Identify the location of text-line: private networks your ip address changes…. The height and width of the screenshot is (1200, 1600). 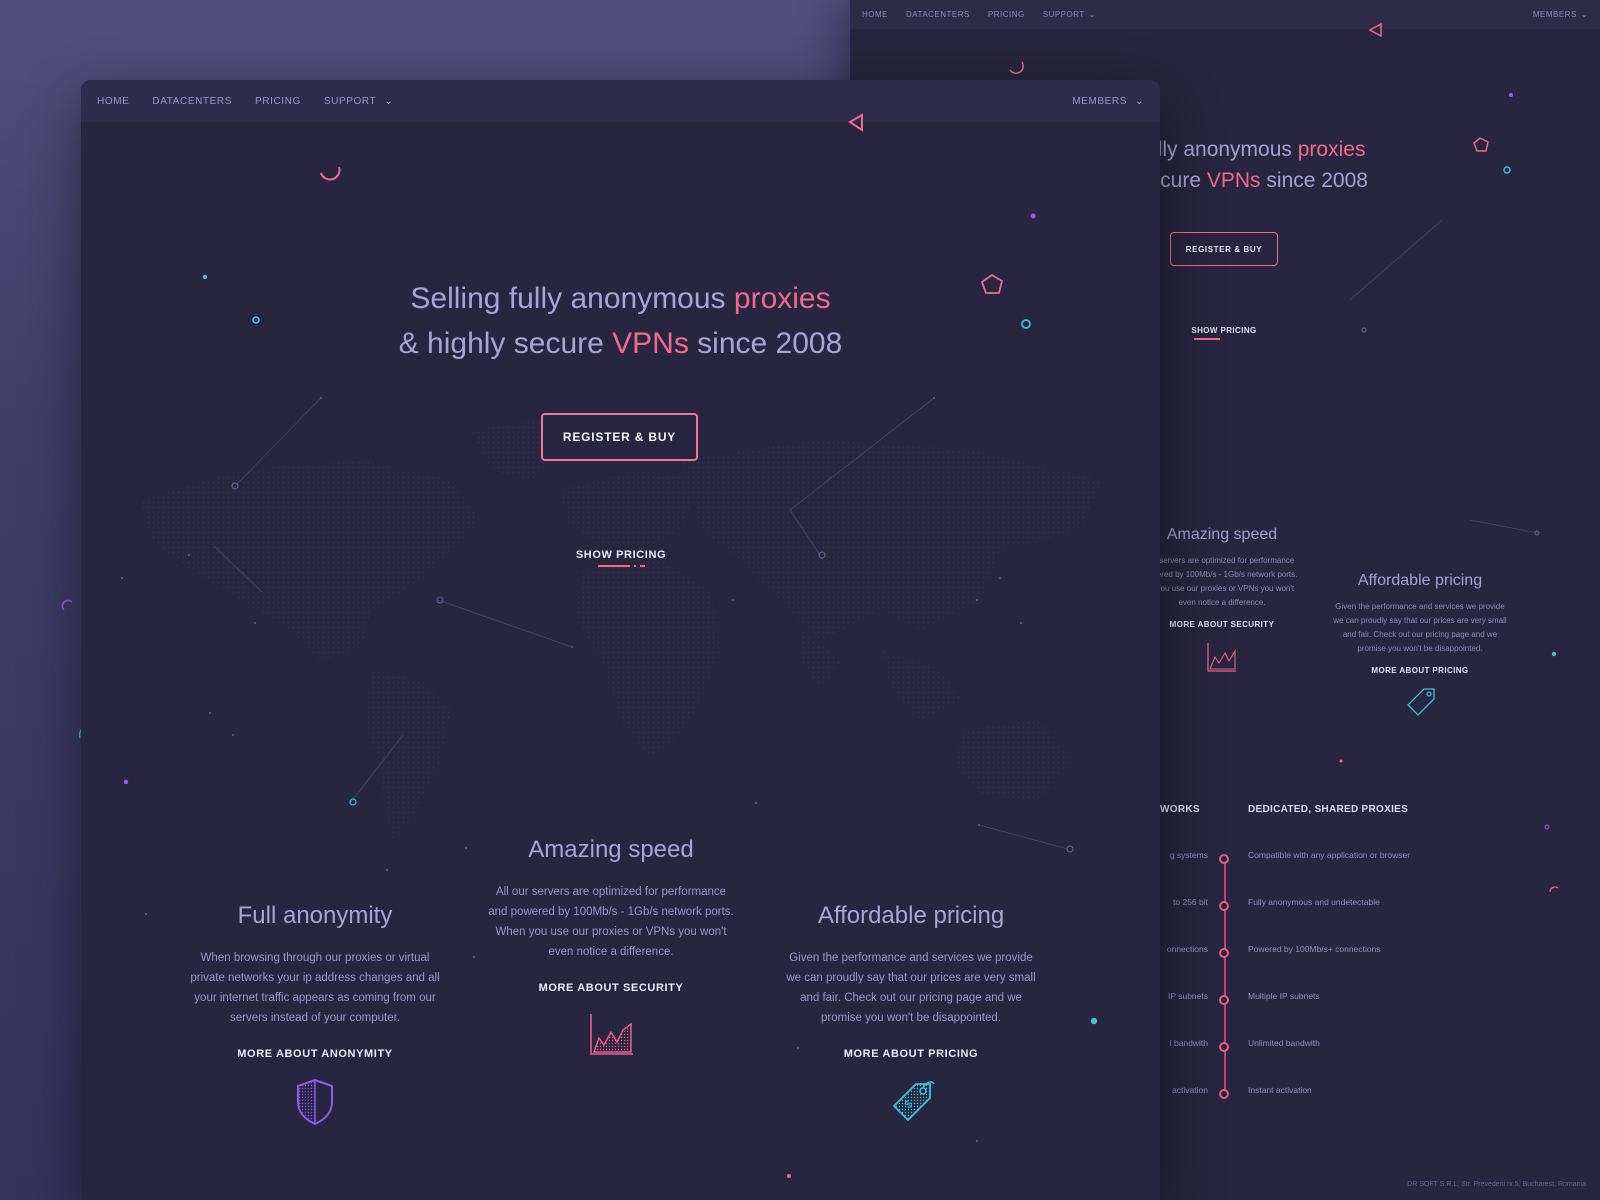
(315, 978).